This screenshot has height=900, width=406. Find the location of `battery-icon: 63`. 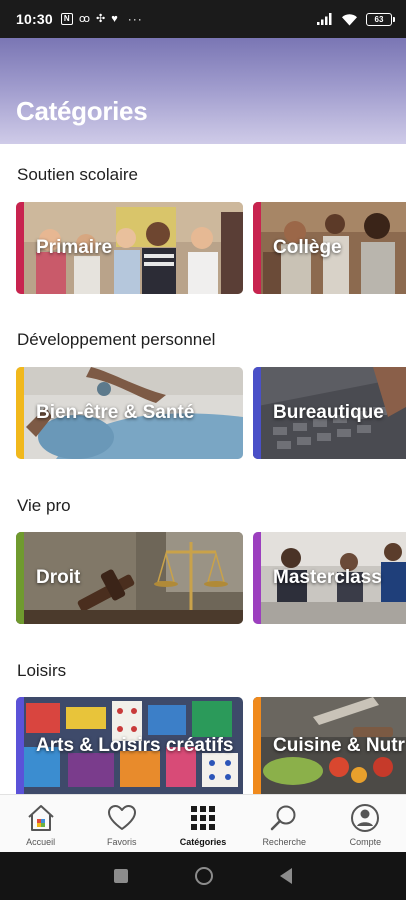

battery-icon: 63 is located at coordinates (380, 19).